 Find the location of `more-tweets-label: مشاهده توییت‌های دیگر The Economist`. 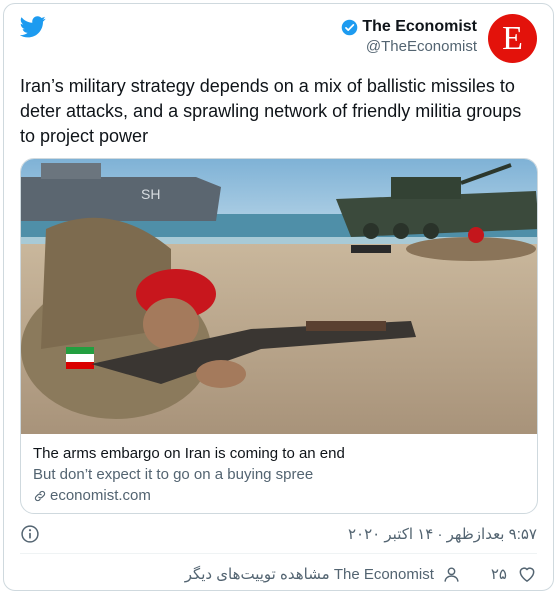

more-tweets-label: مشاهده توییت‌های دیگر The Economist is located at coordinates (309, 574).